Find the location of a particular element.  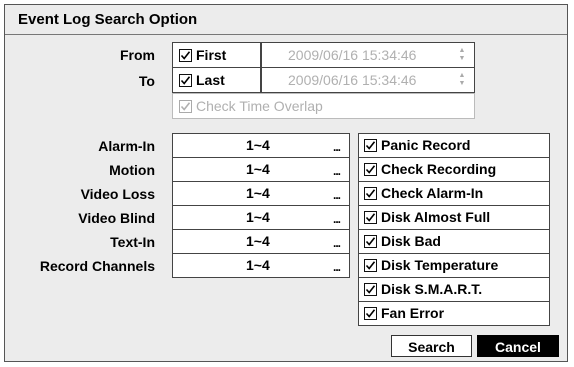

system-event-disk-temperature: Disk Temperature is located at coordinates (454, 265).